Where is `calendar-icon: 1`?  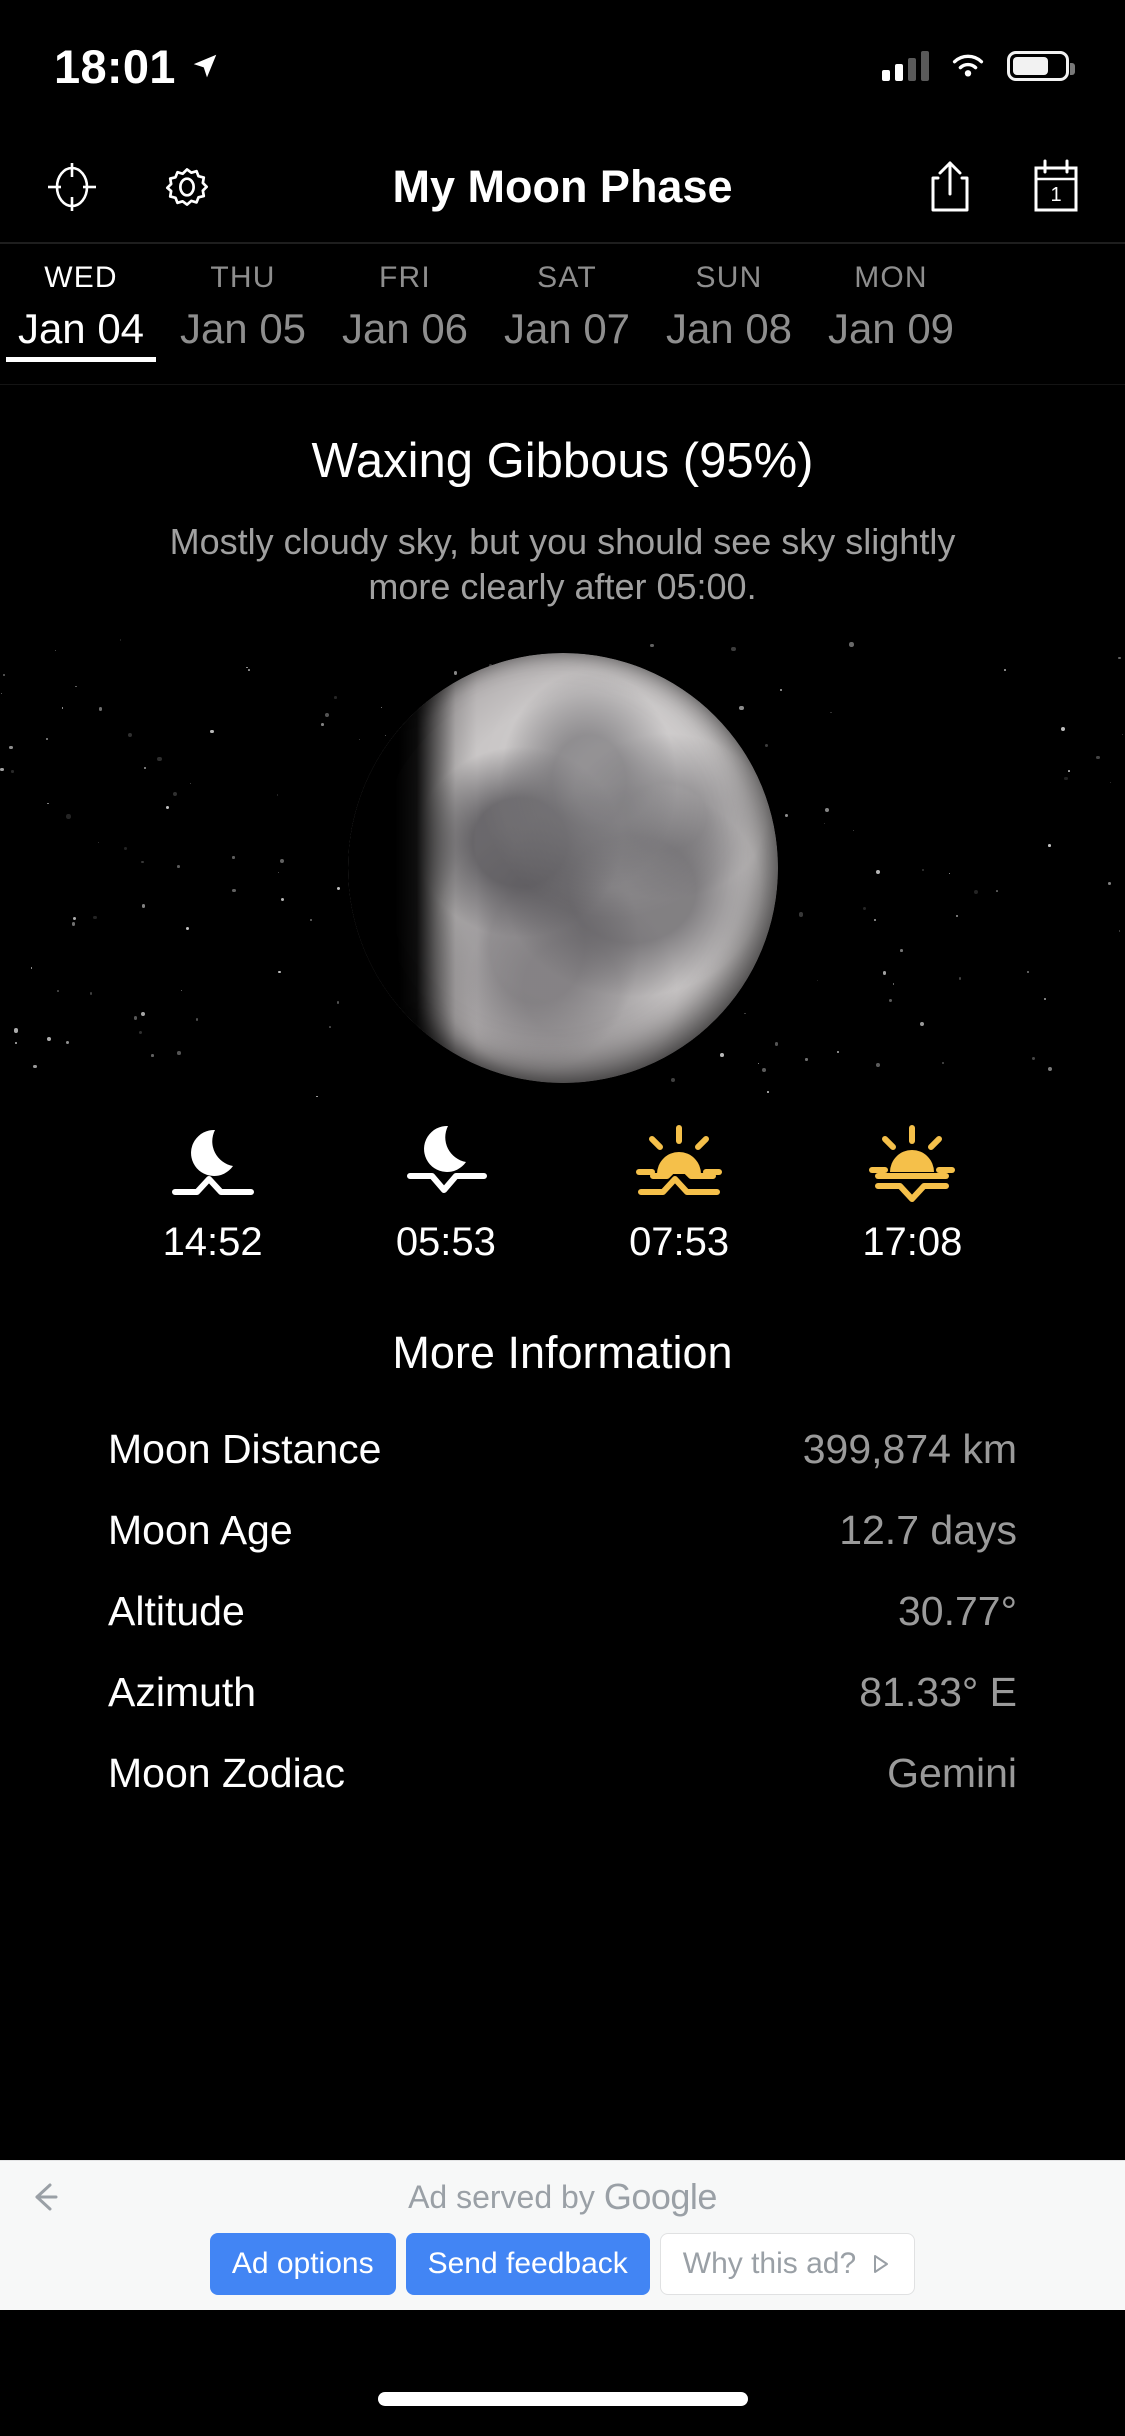 calendar-icon: 1 is located at coordinates (1056, 187).